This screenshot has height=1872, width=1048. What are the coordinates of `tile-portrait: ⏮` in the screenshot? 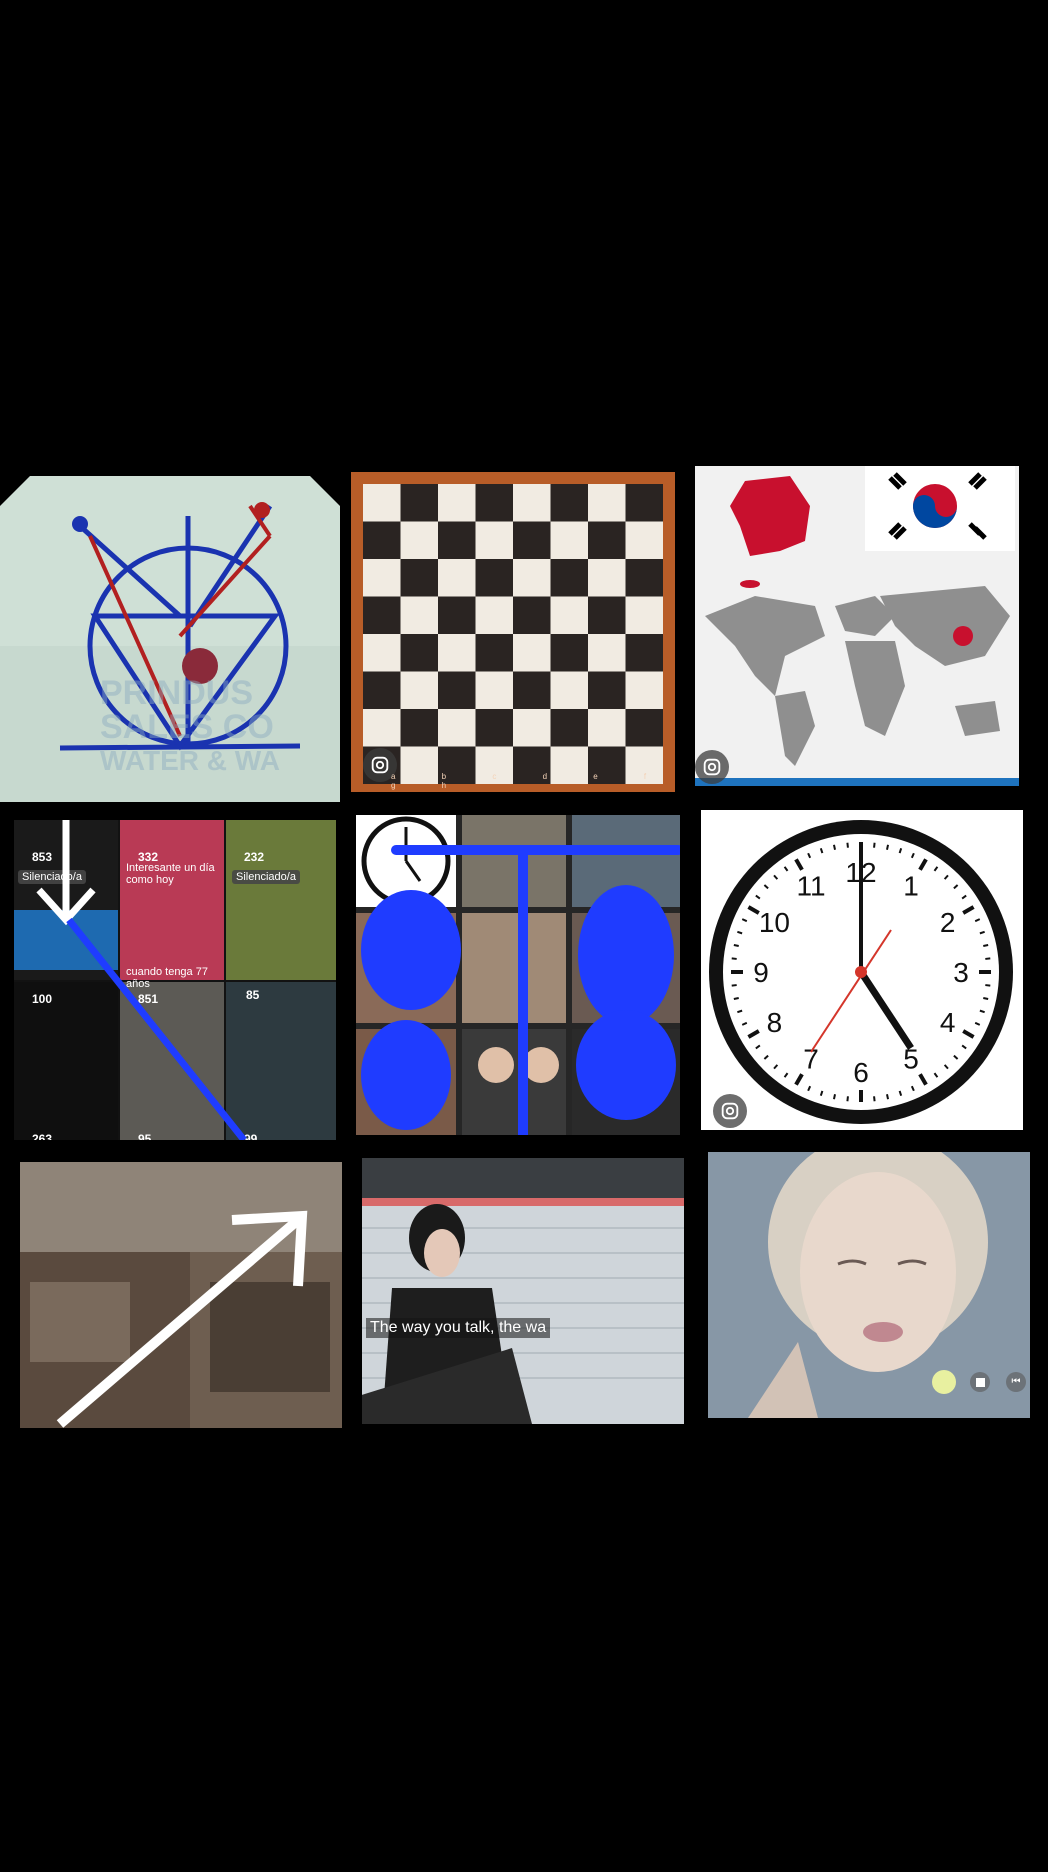 It's located at (869, 1285).